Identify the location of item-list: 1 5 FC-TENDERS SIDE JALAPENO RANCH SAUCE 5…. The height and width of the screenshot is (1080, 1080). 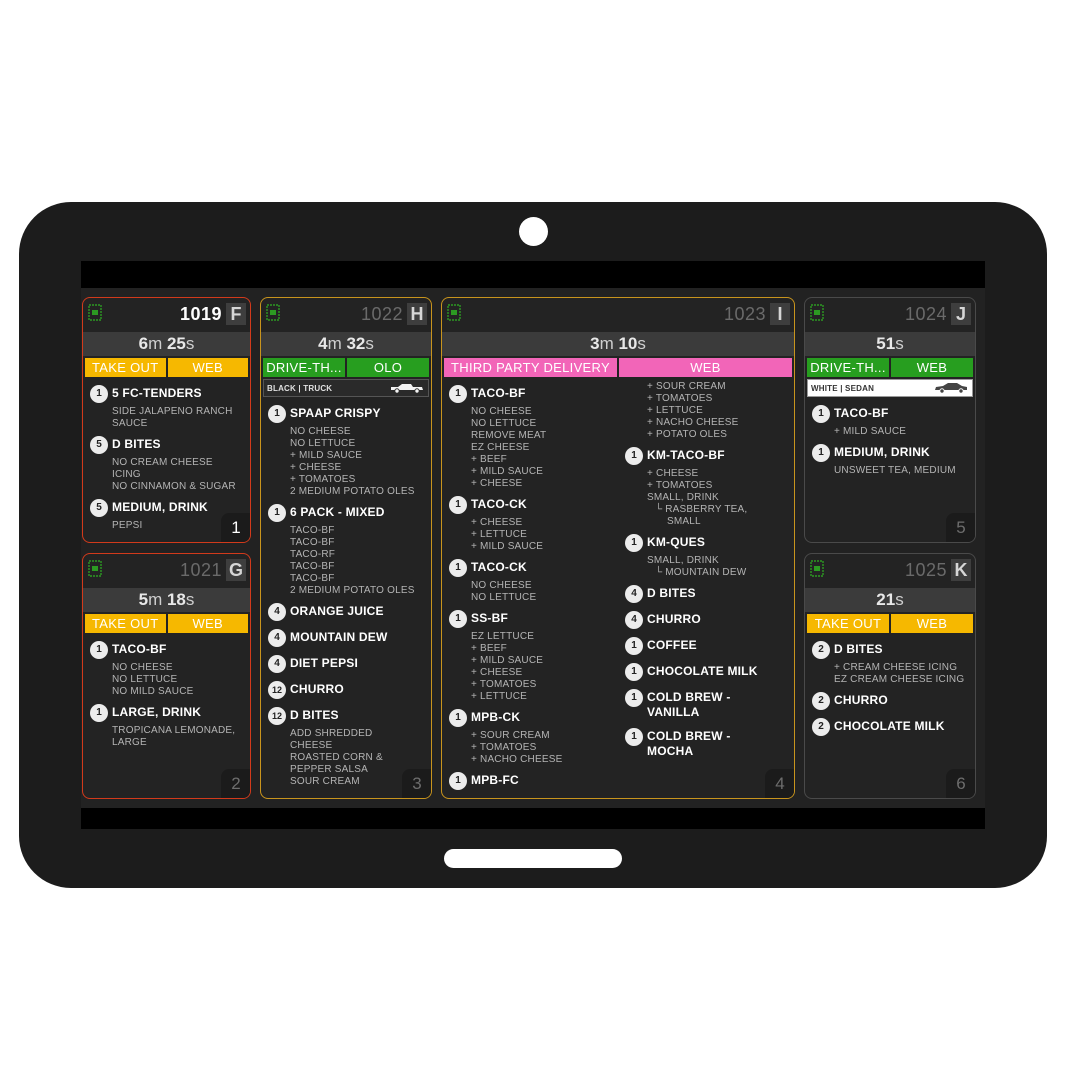
(166, 454).